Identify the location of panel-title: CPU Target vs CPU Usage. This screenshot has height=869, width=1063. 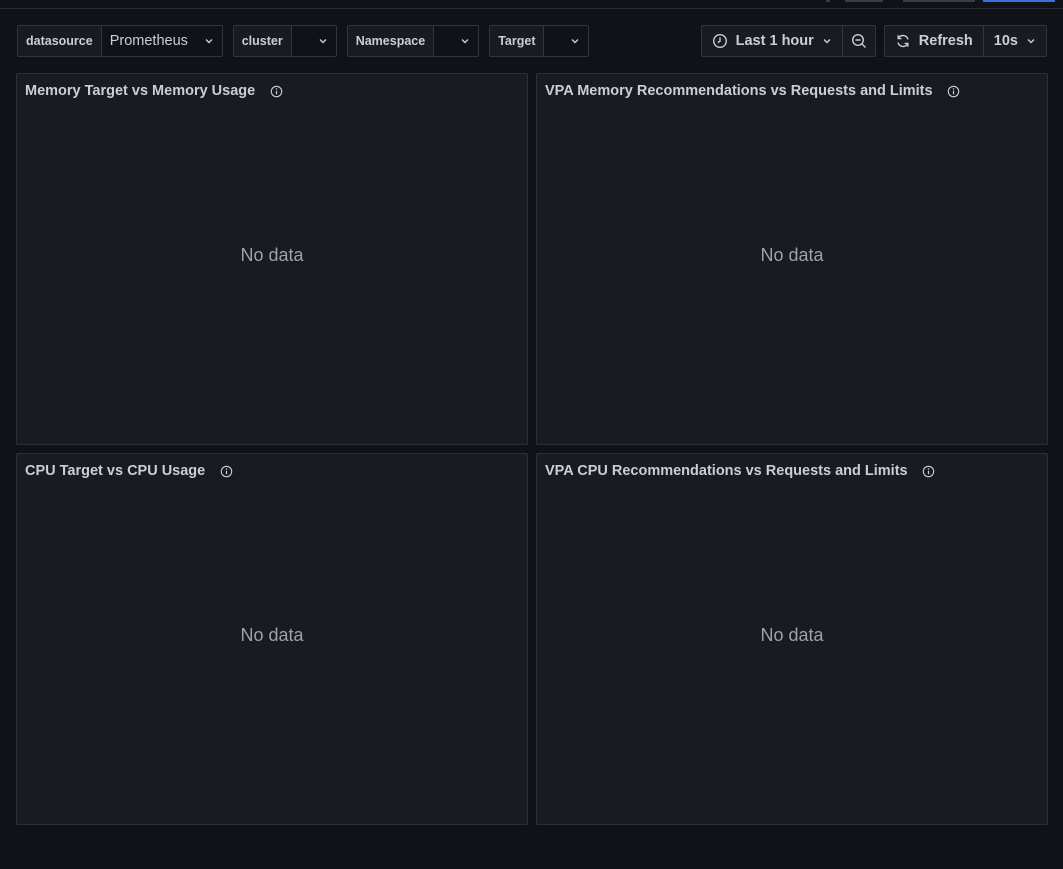
(115, 471).